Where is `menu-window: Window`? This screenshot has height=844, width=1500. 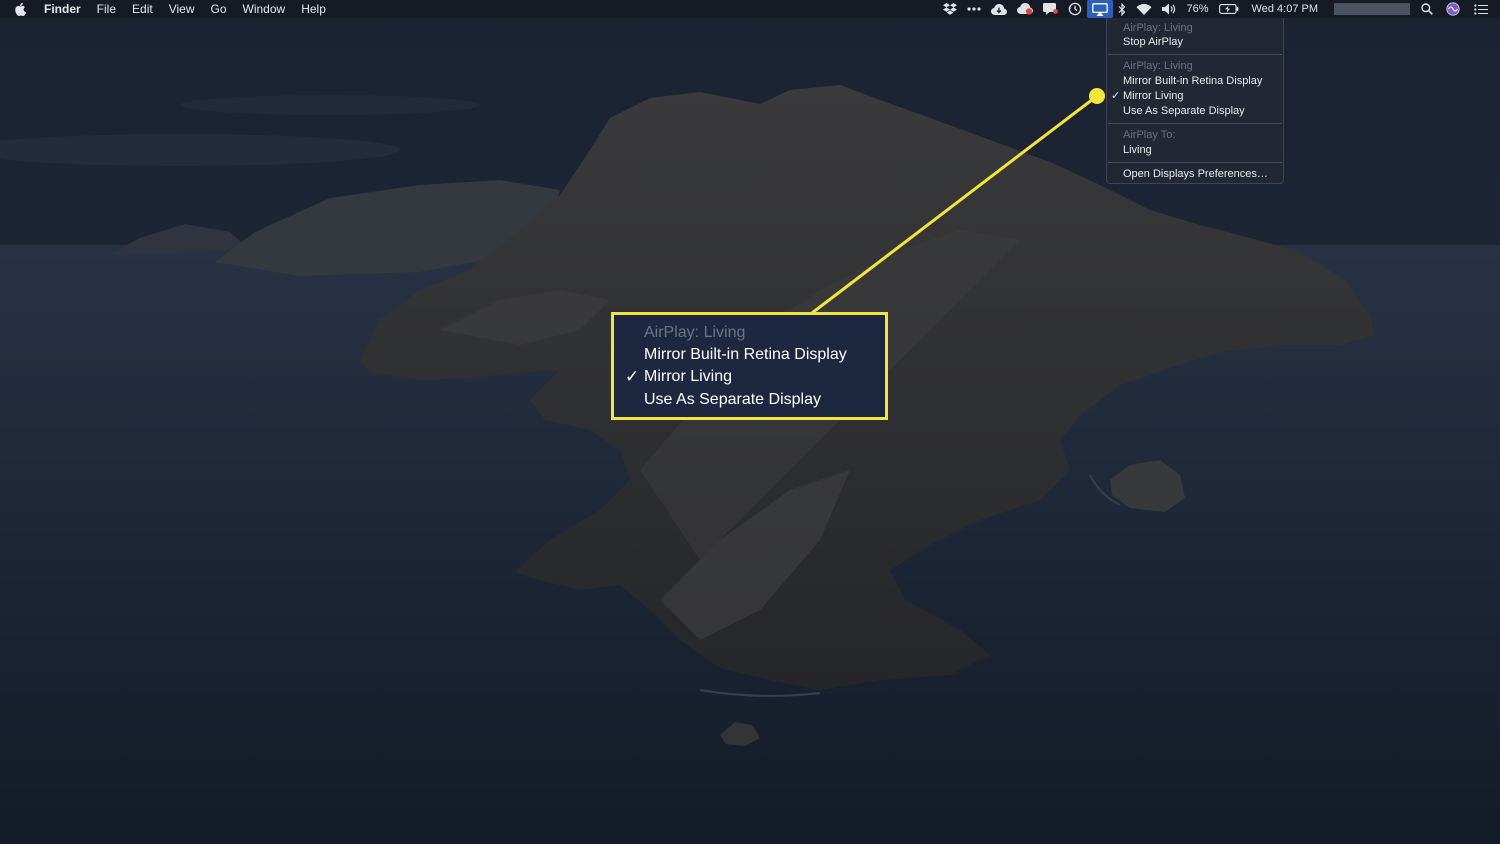
menu-window: Window is located at coordinates (264, 9).